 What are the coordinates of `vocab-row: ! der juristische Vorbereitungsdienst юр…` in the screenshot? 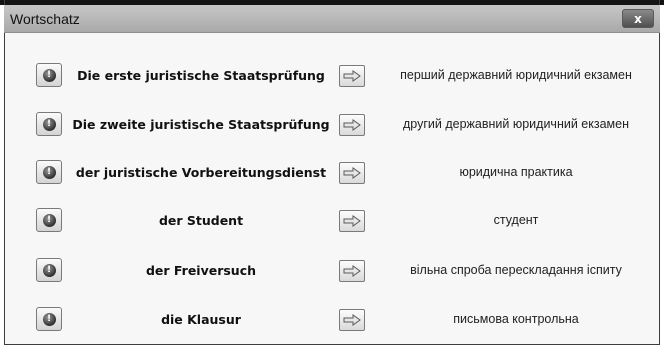 It's located at (332, 172).